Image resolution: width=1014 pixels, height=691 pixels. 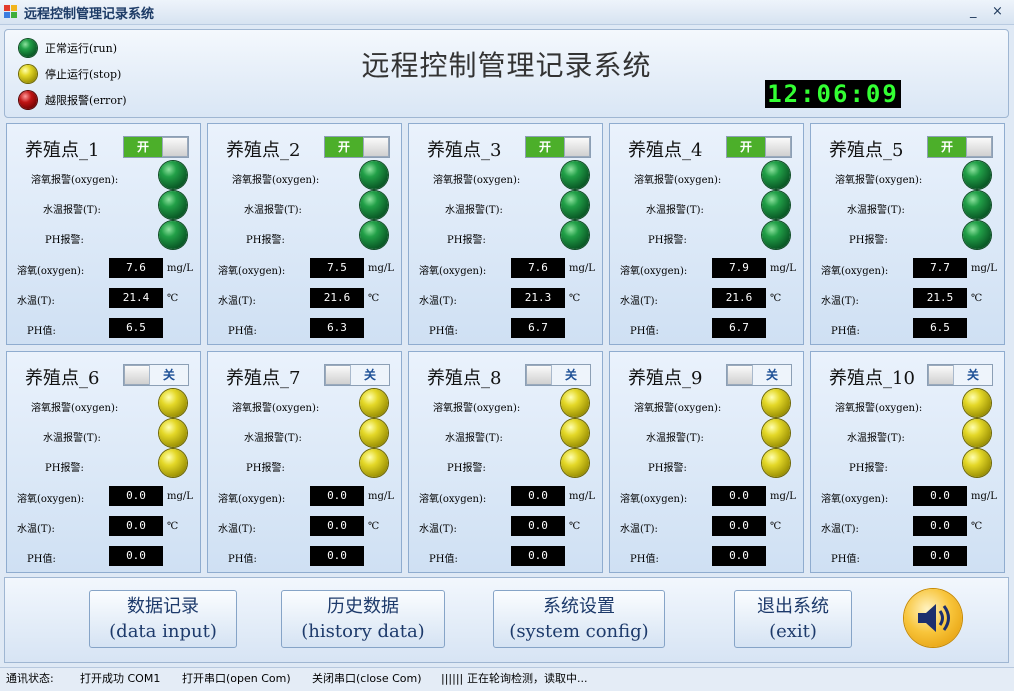 I want to click on window-titlebar: 远程控制管理记录系统 _ ×, so click(x=507, y=12).